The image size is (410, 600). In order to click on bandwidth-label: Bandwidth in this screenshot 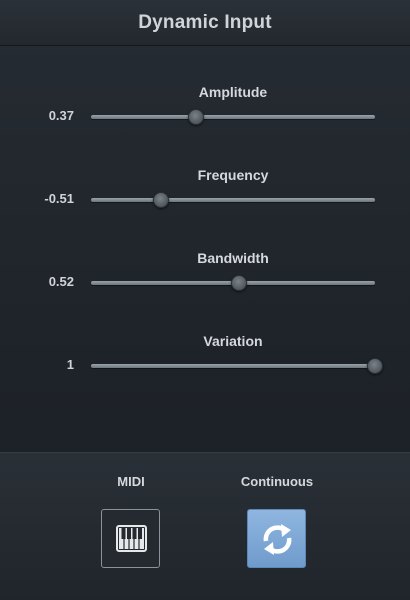, I will do `click(233, 258)`.